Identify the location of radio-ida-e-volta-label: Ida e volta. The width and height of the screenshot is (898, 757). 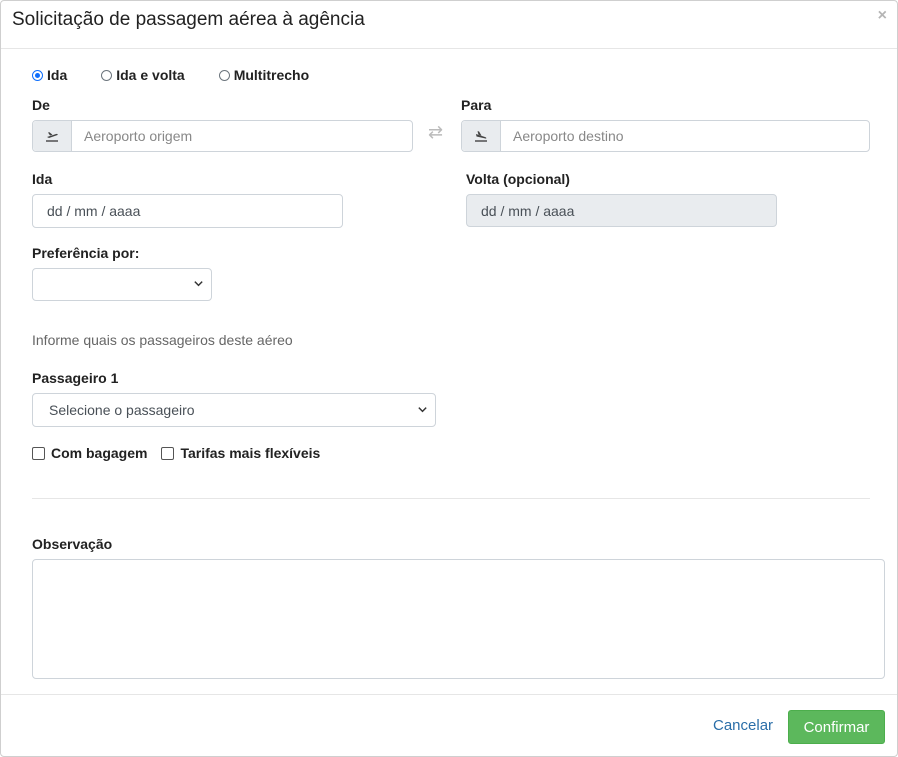
(150, 75).